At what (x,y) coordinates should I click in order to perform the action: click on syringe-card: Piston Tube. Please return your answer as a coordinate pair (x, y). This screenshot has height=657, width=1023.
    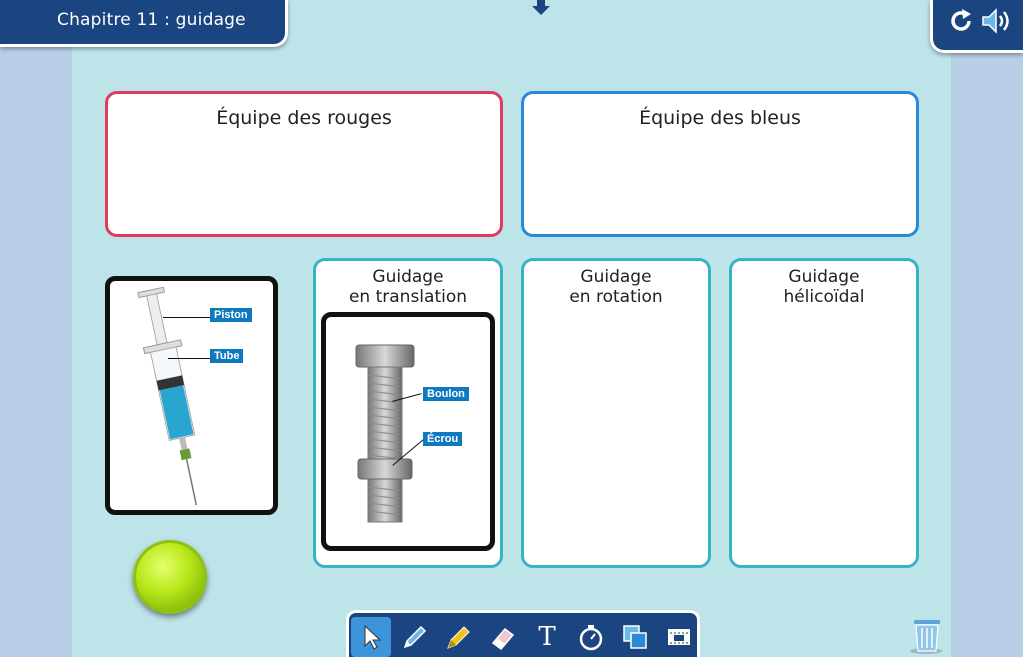
    Looking at the image, I should click on (191, 395).